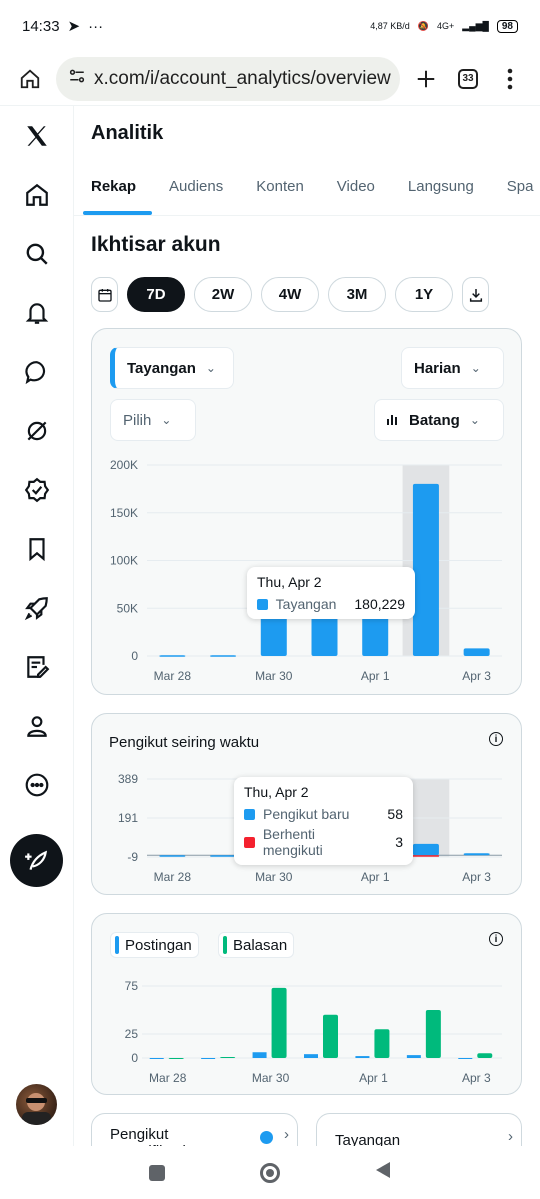 This screenshot has height=1199, width=540. I want to click on y-tick-label: 25, so click(132, 1034).